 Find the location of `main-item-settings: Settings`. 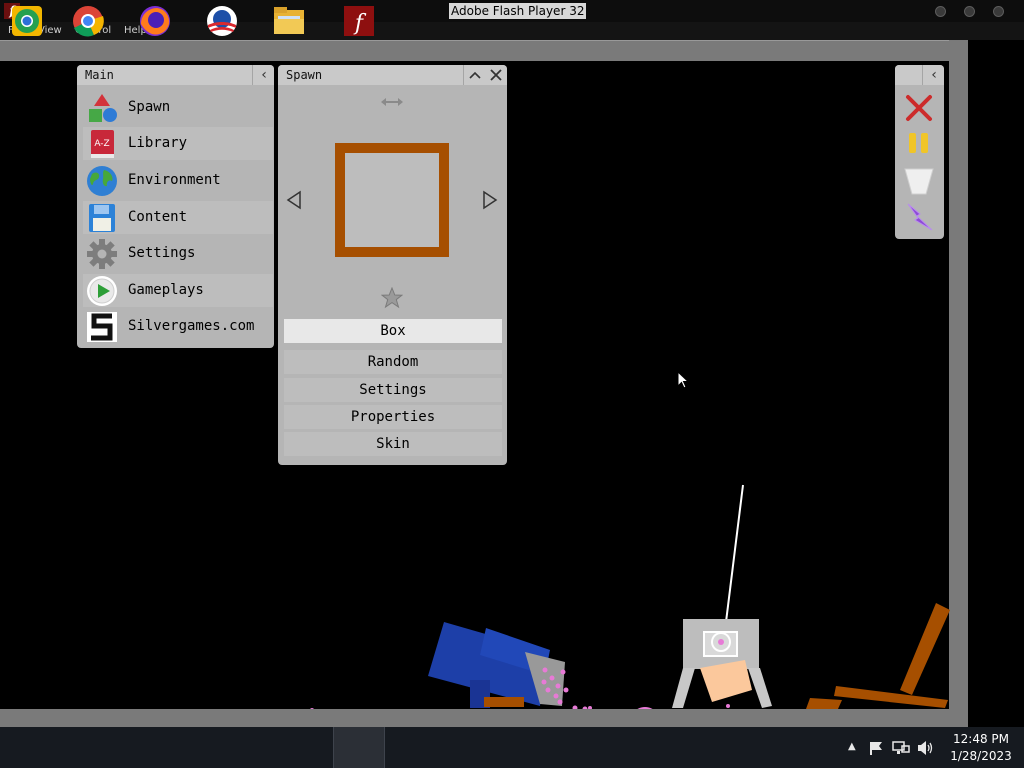

main-item-settings: Settings is located at coordinates (178, 253).